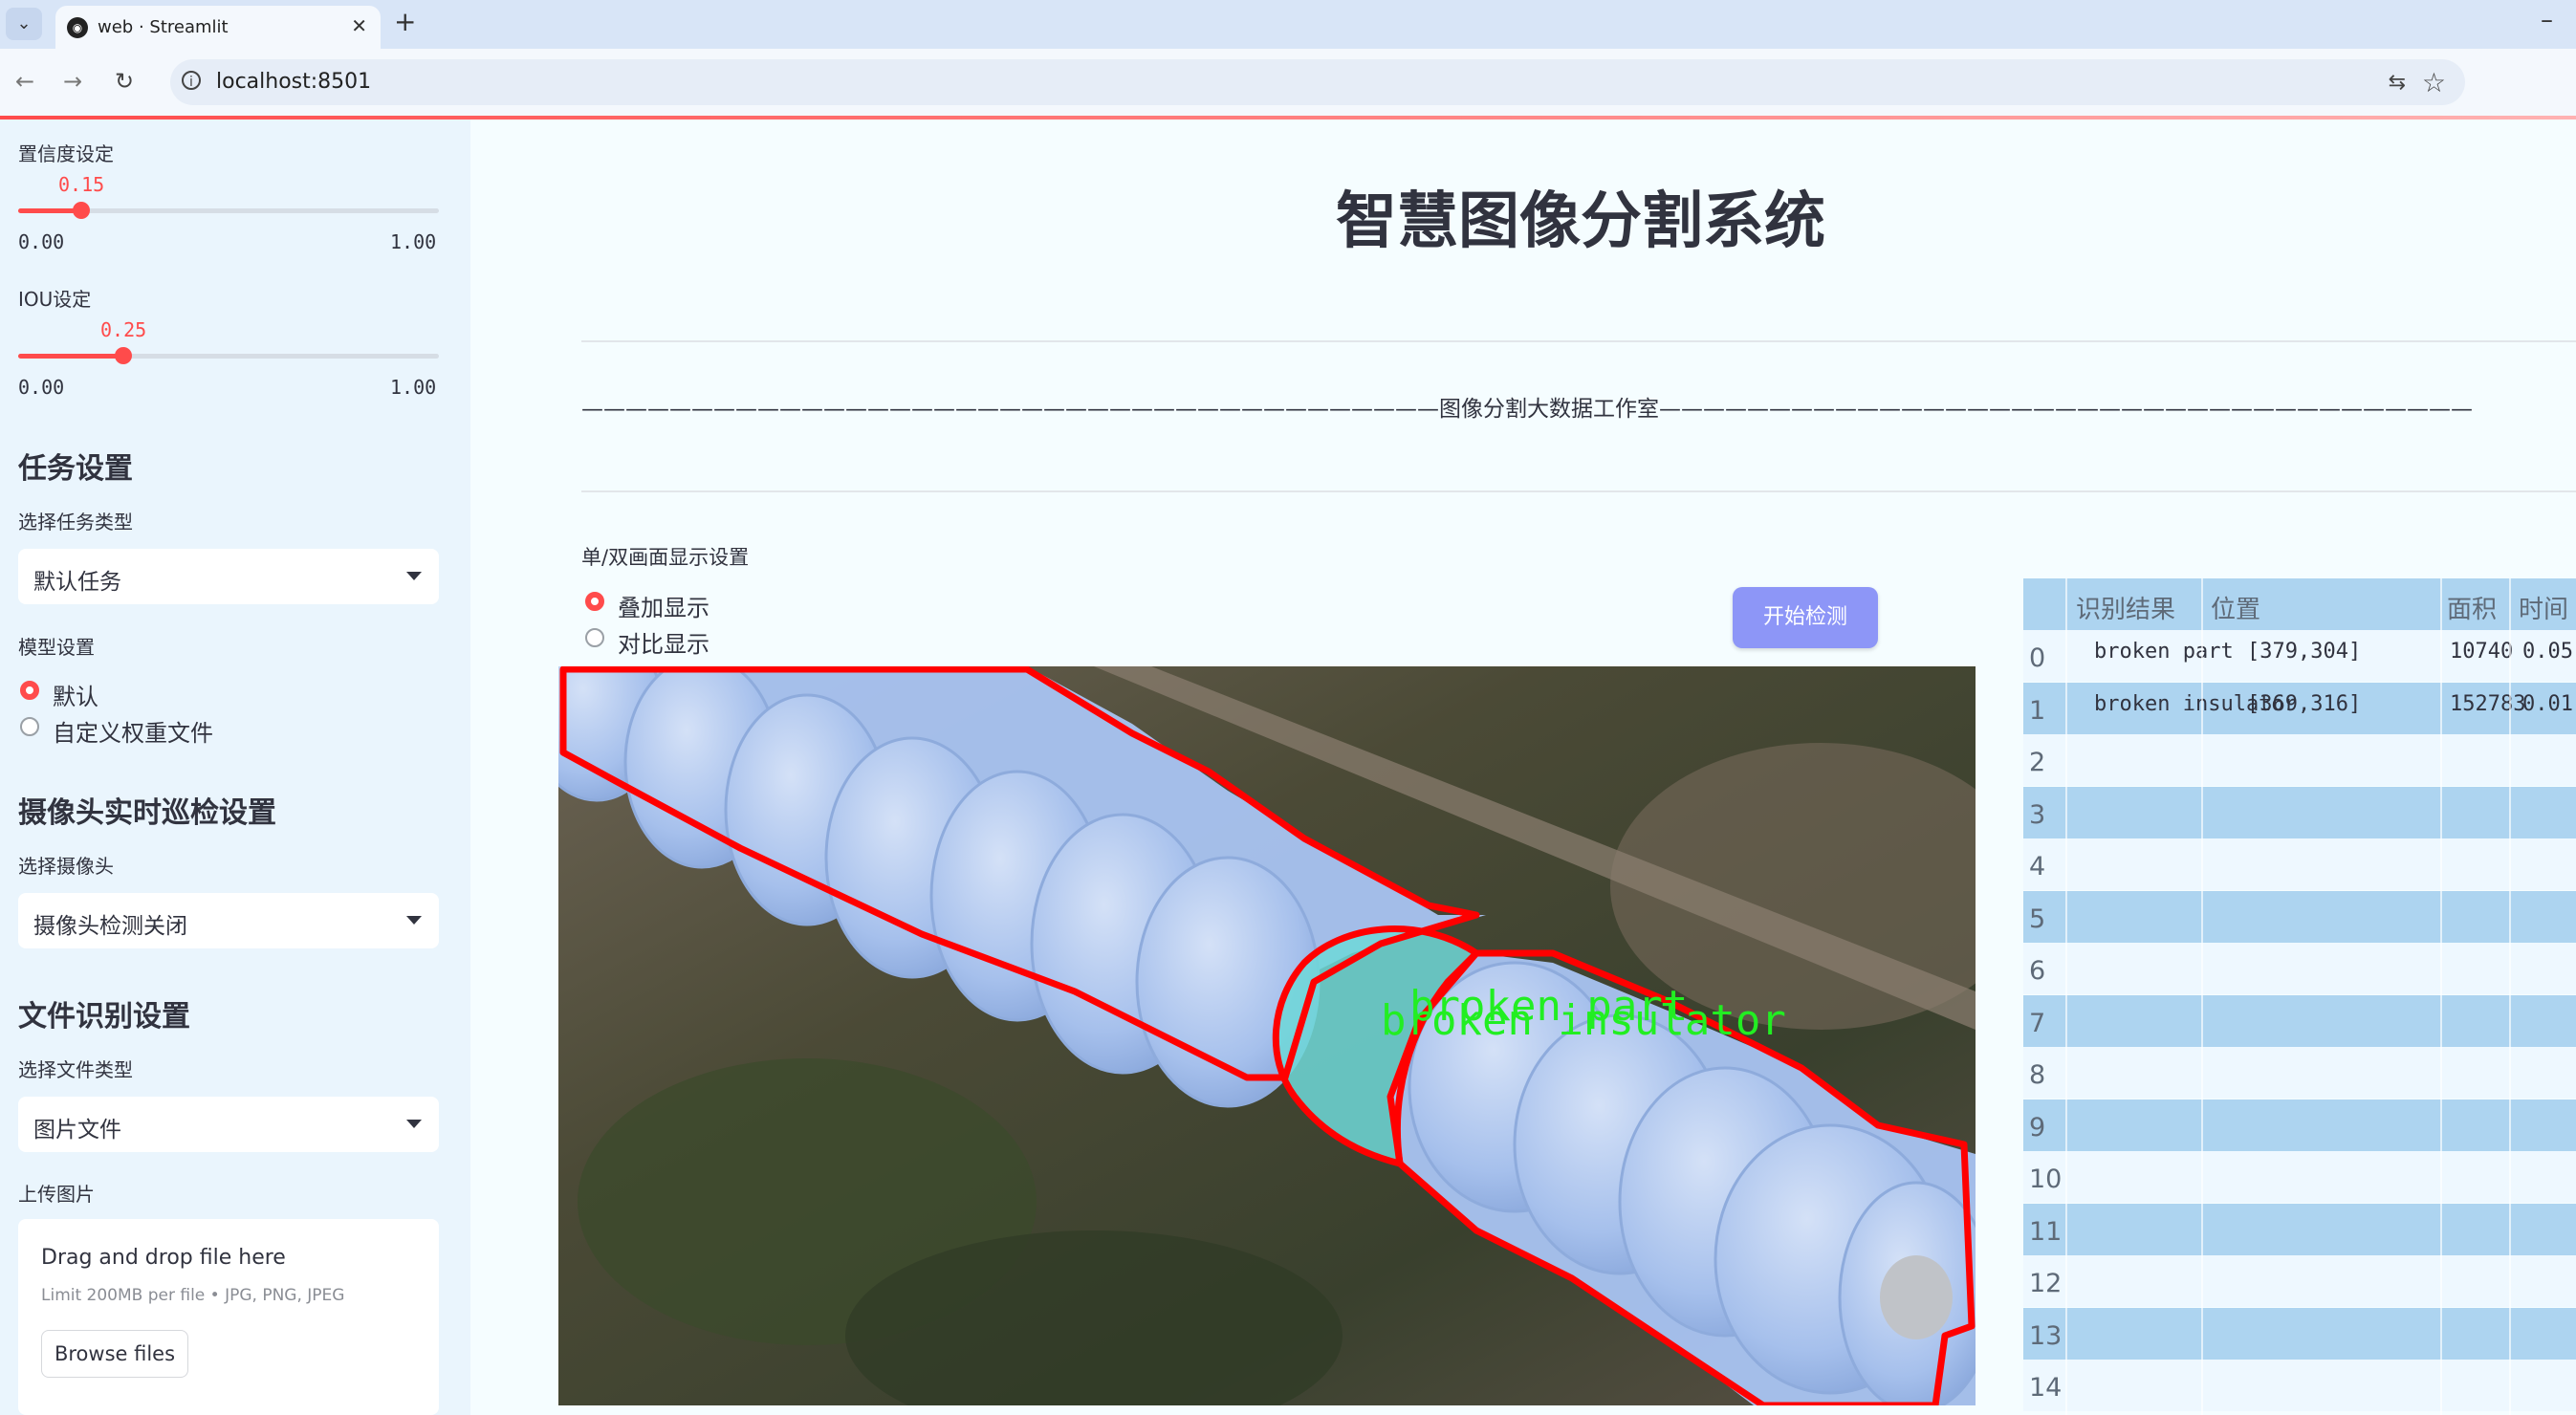  What do you see at coordinates (2299, 760) in the screenshot?
I see `table-row: 2` at bounding box center [2299, 760].